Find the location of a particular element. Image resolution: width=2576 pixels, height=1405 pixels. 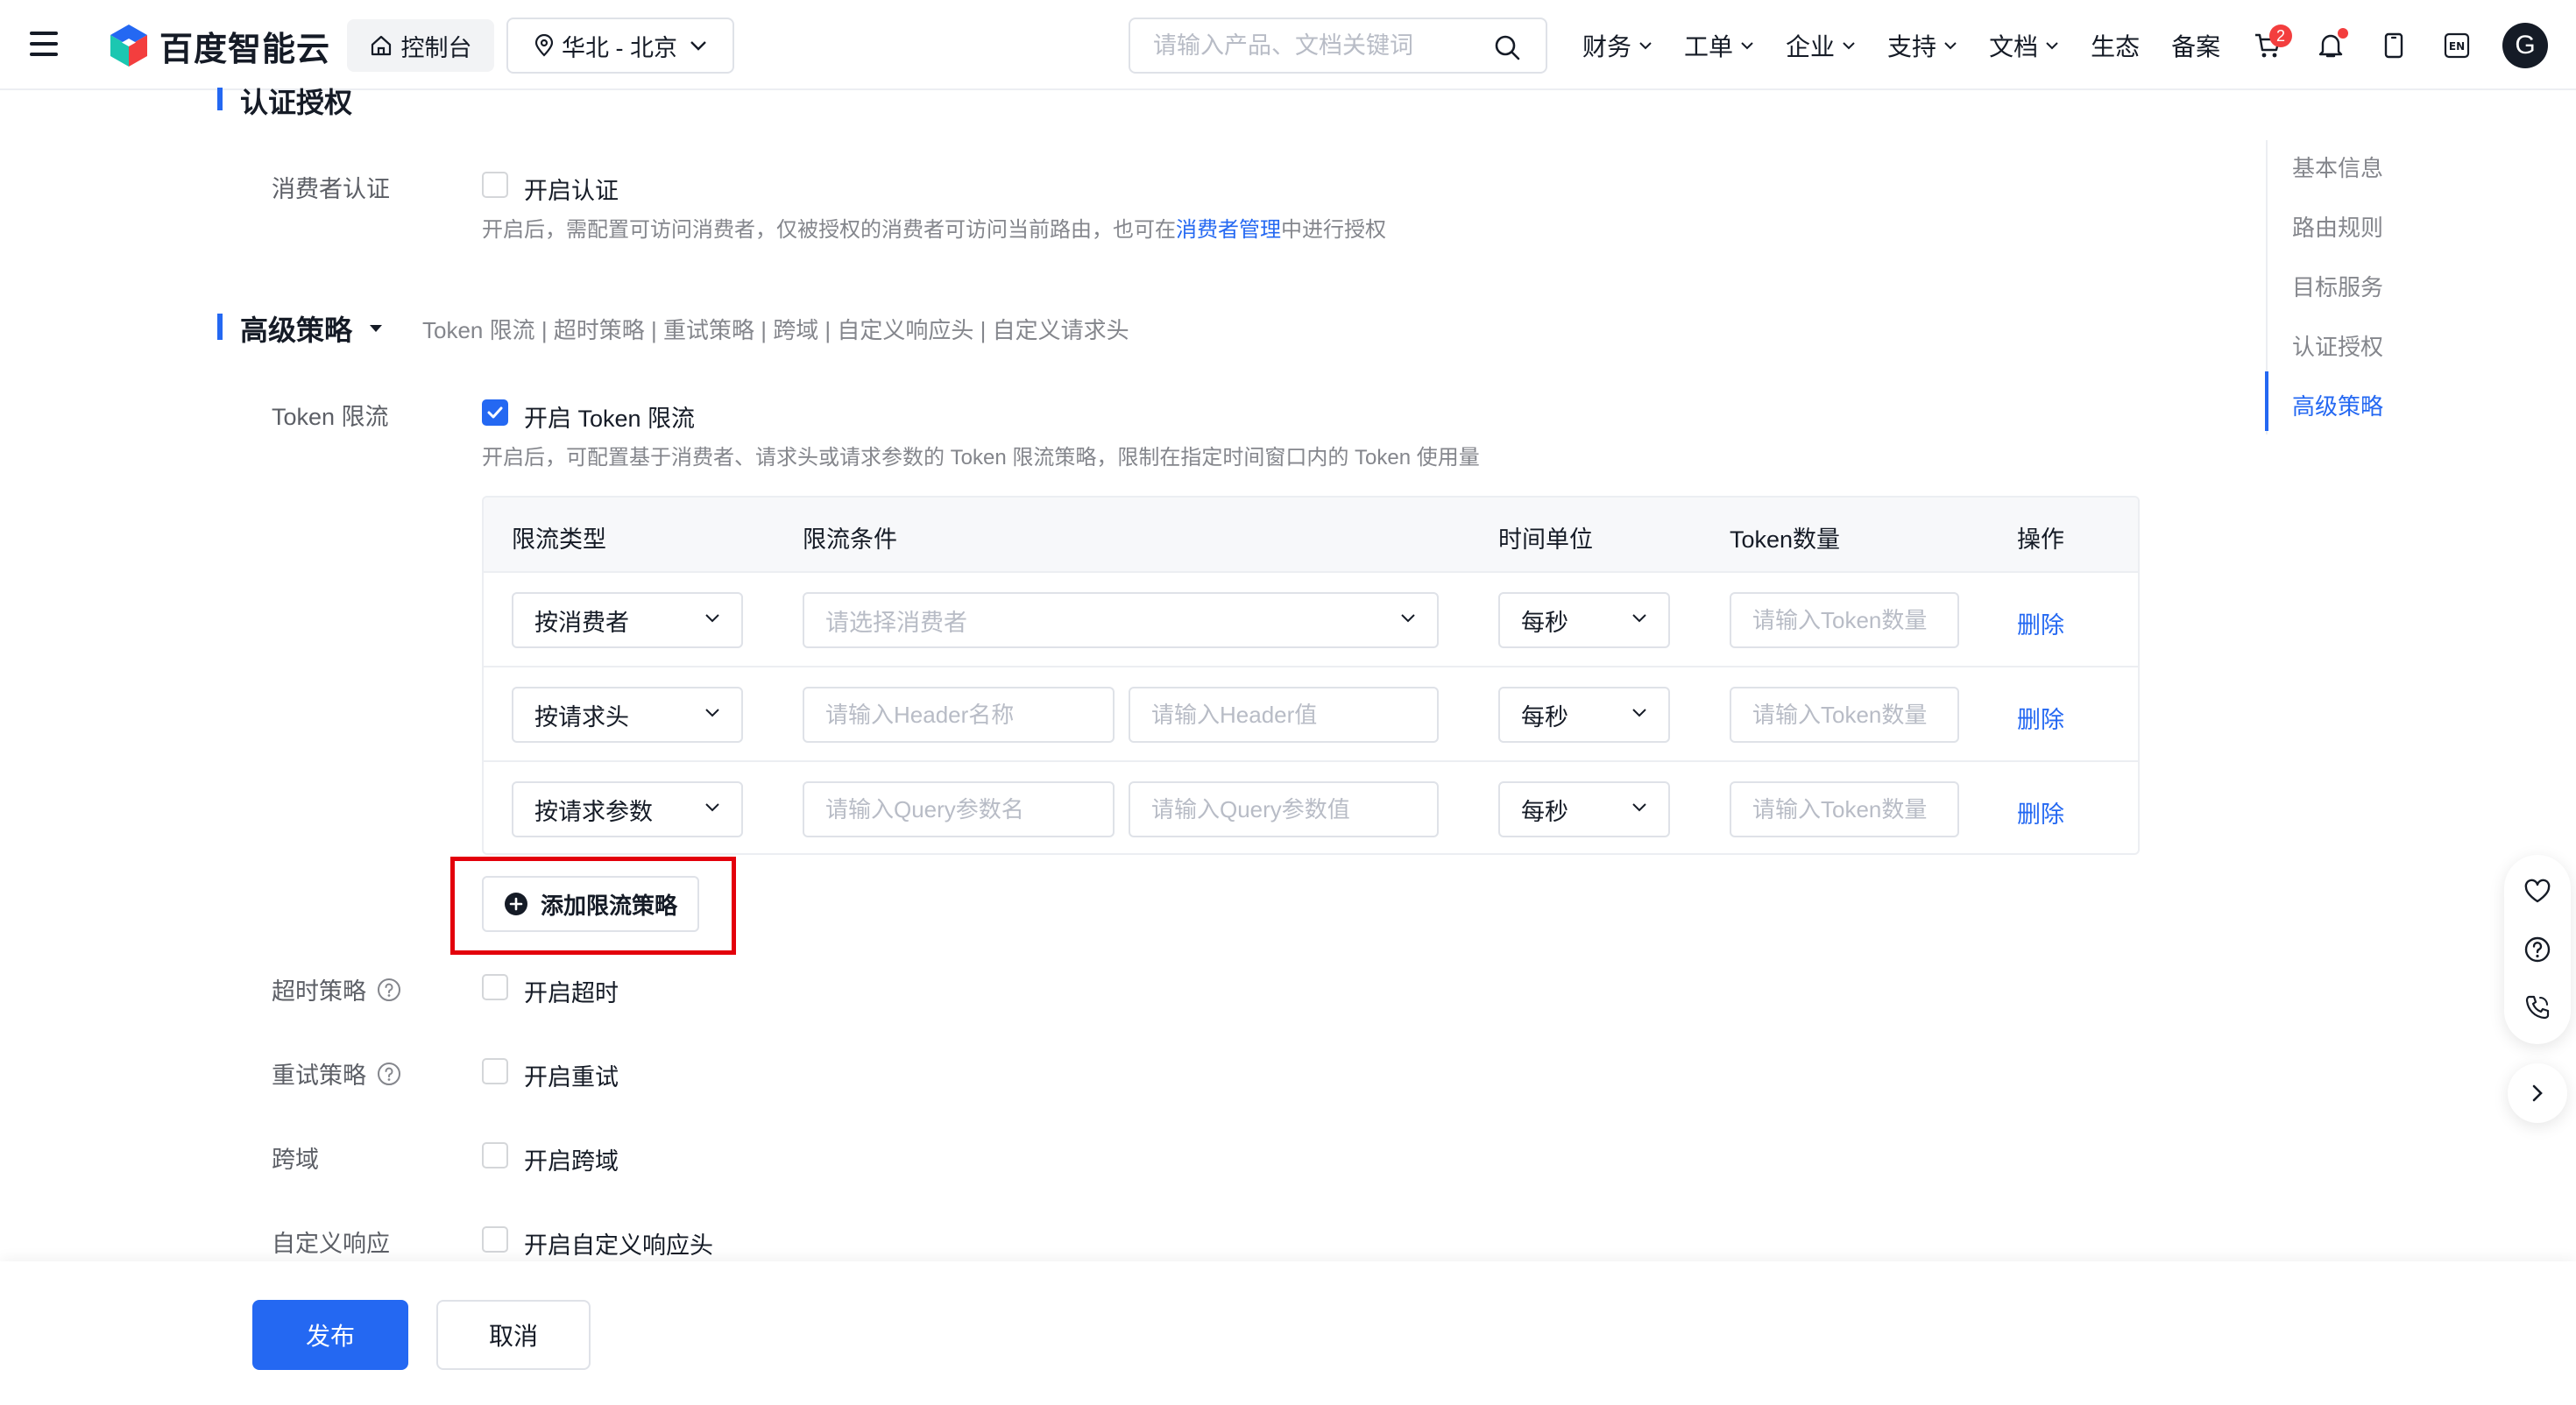

notification-button is located at coordinates (2330, 45).